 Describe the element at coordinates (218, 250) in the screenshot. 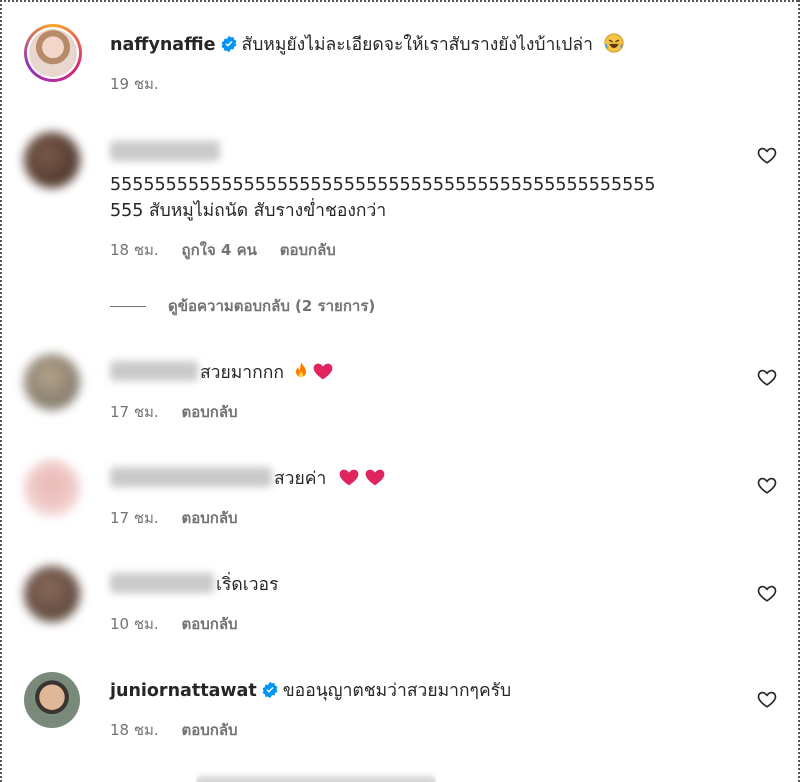

I see `comment-likes: ถูกใจ 4 คน` at that location.